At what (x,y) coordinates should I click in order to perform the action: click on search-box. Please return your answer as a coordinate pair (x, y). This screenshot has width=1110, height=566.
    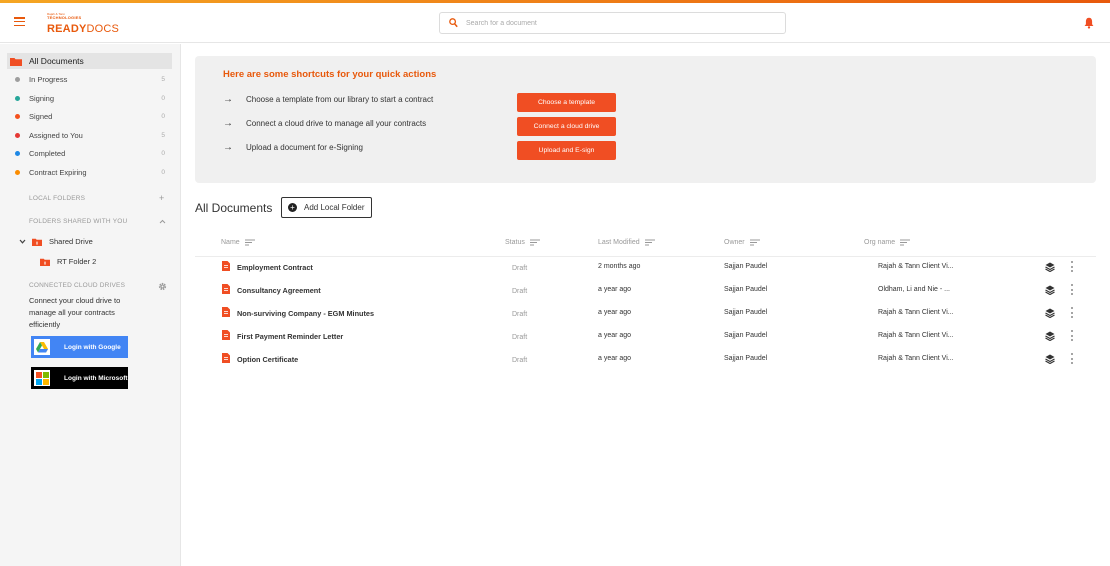
    Looking at the image, I should click on (612, 23).